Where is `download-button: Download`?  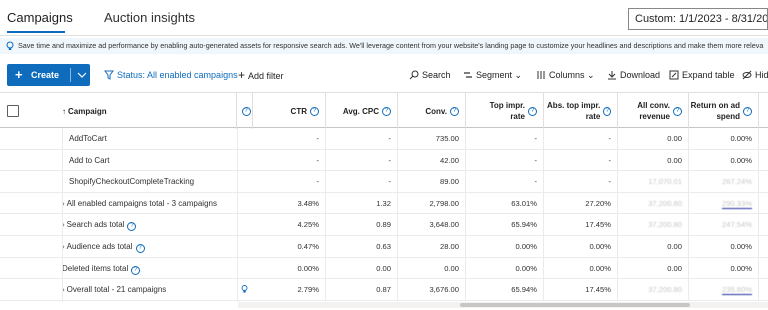 download-button: Download is located at coordinates (633, 75).